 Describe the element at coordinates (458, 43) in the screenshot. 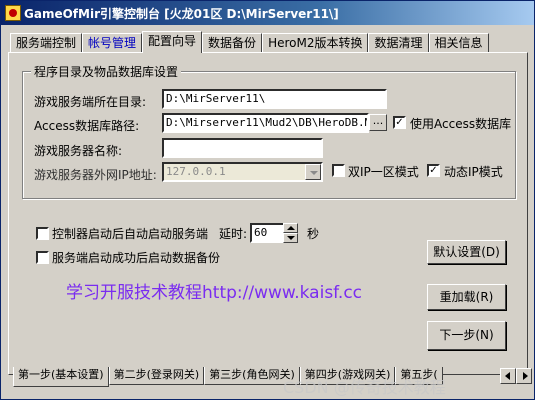

I see `tab-about: 相关信息` at that location.